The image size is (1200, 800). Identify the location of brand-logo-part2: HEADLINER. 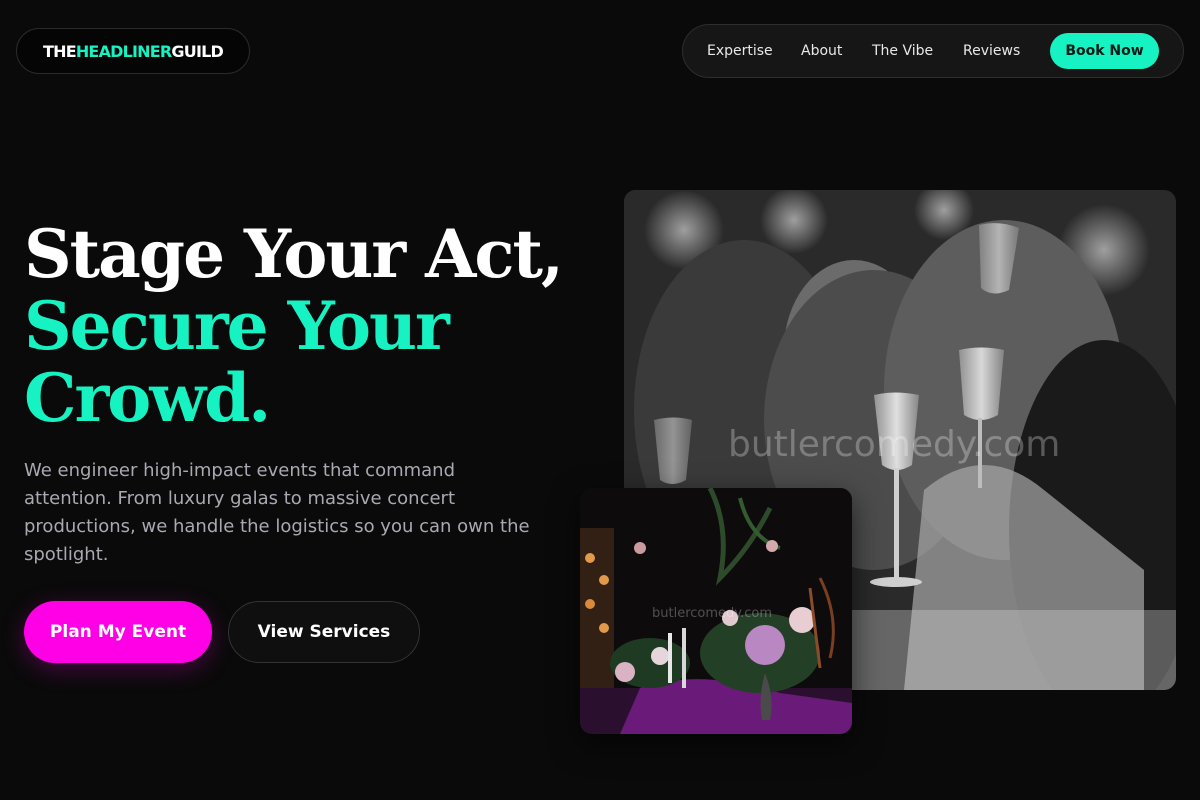
(123, 51).